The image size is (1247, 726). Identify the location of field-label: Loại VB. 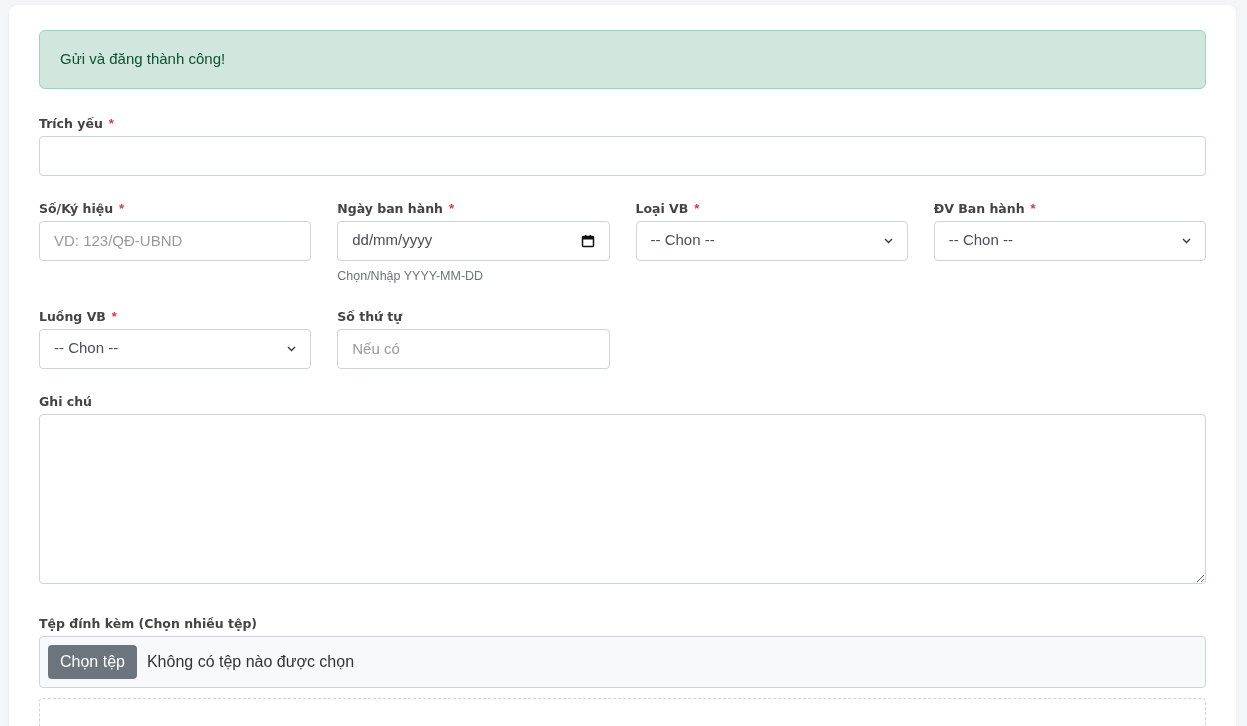
(662, 208).